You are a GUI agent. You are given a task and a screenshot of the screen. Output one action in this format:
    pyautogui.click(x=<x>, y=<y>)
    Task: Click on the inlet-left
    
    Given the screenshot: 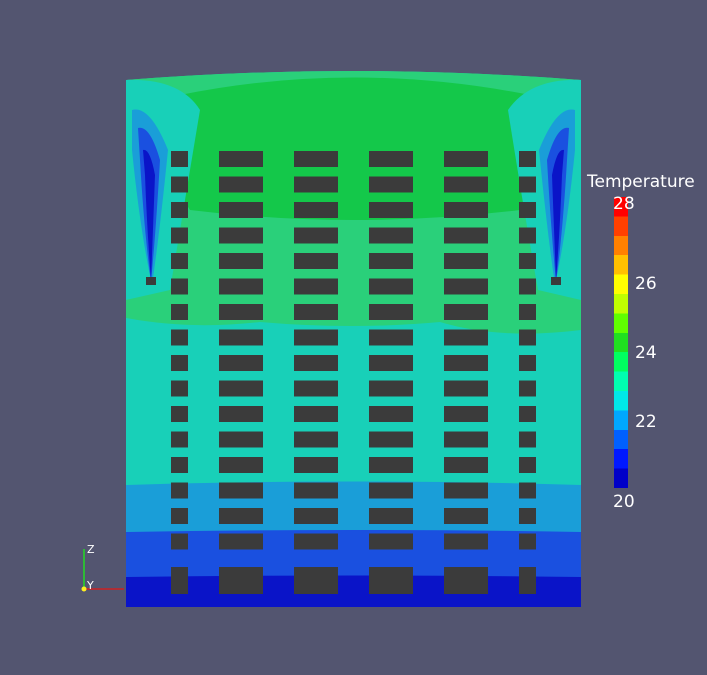 What is the action you would take?
    pyautogui.click(x=151, y=281)
    